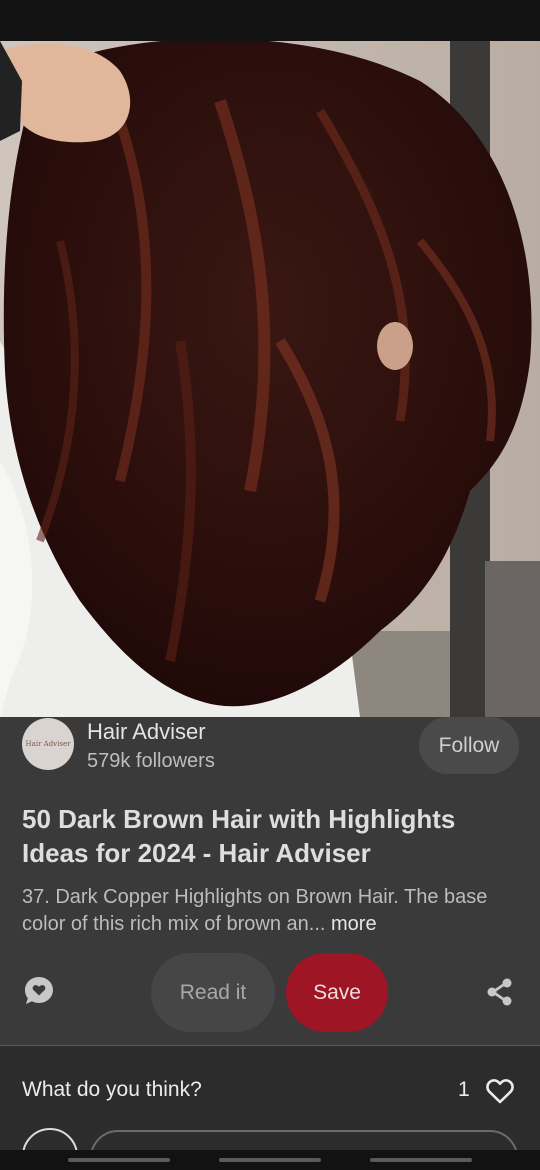  What do you see at coordinates (151, 761) in the screenshot?
I see `creator-followers: 579k followers` at bounding box center [151, 761].